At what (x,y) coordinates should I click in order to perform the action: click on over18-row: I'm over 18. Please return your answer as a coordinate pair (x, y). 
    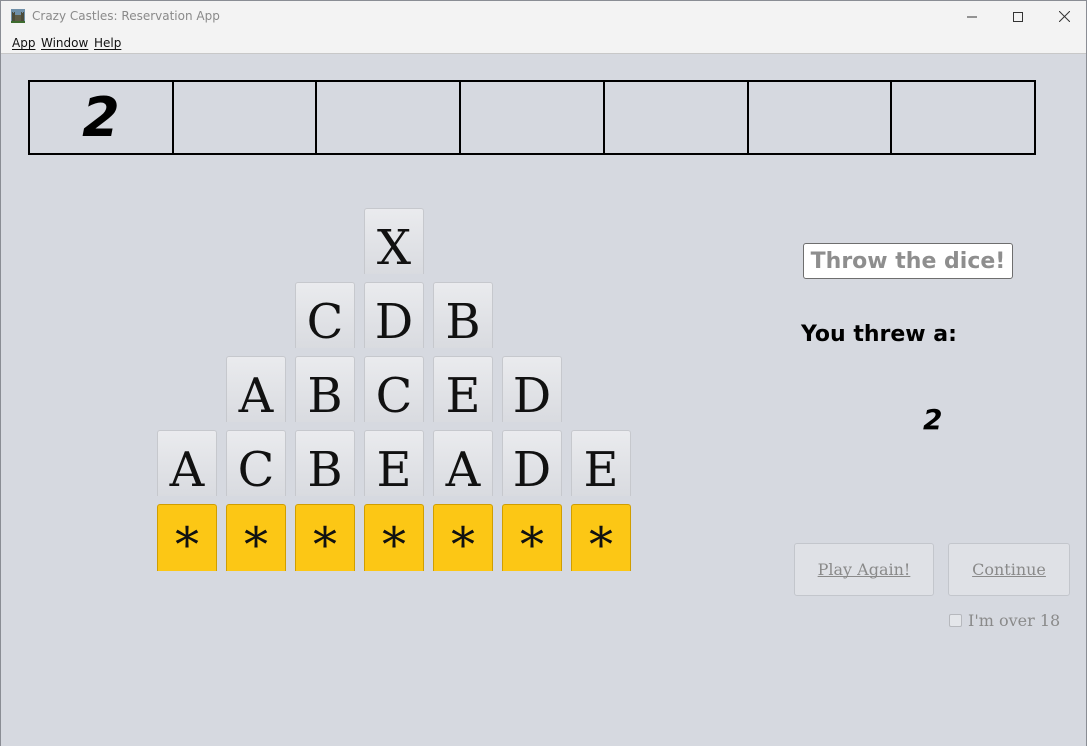
    Looking at the image, I should click on (1004, 620).